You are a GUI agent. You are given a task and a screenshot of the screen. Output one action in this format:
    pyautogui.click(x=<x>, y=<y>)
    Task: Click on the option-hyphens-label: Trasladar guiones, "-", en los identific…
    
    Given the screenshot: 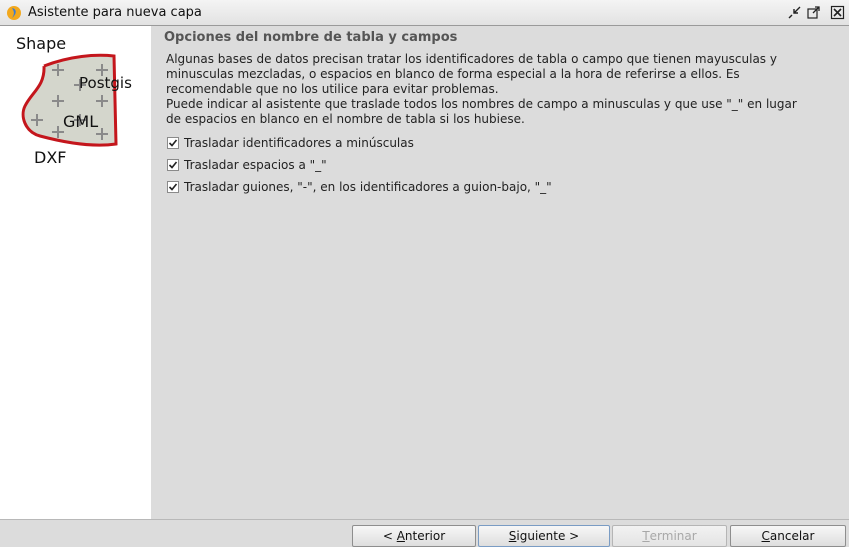 What is the action you would take?
    pyautogui.click(x=368, y=187)
    